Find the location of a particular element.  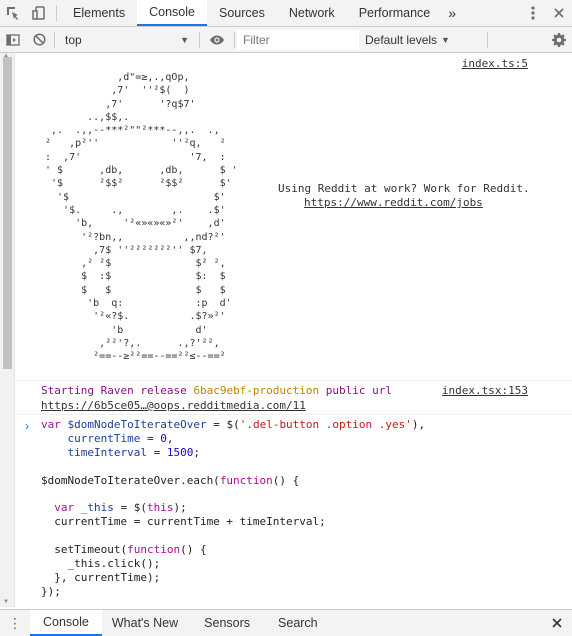

scrollbar-thumb is located at coordinates (7, 213).